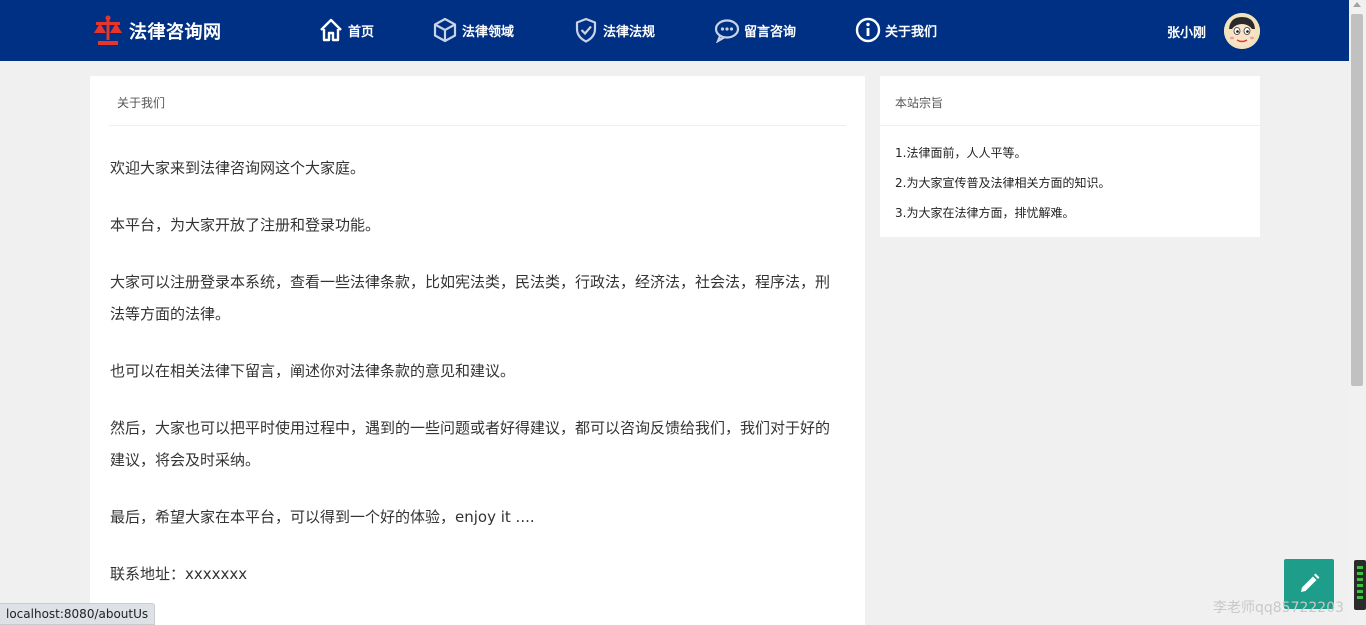 The image size is (1366, 625). What do you see at coordinates (1310, 582) in the screenshot?
I see `pencil-icon` at bounding box center [1310, 582].